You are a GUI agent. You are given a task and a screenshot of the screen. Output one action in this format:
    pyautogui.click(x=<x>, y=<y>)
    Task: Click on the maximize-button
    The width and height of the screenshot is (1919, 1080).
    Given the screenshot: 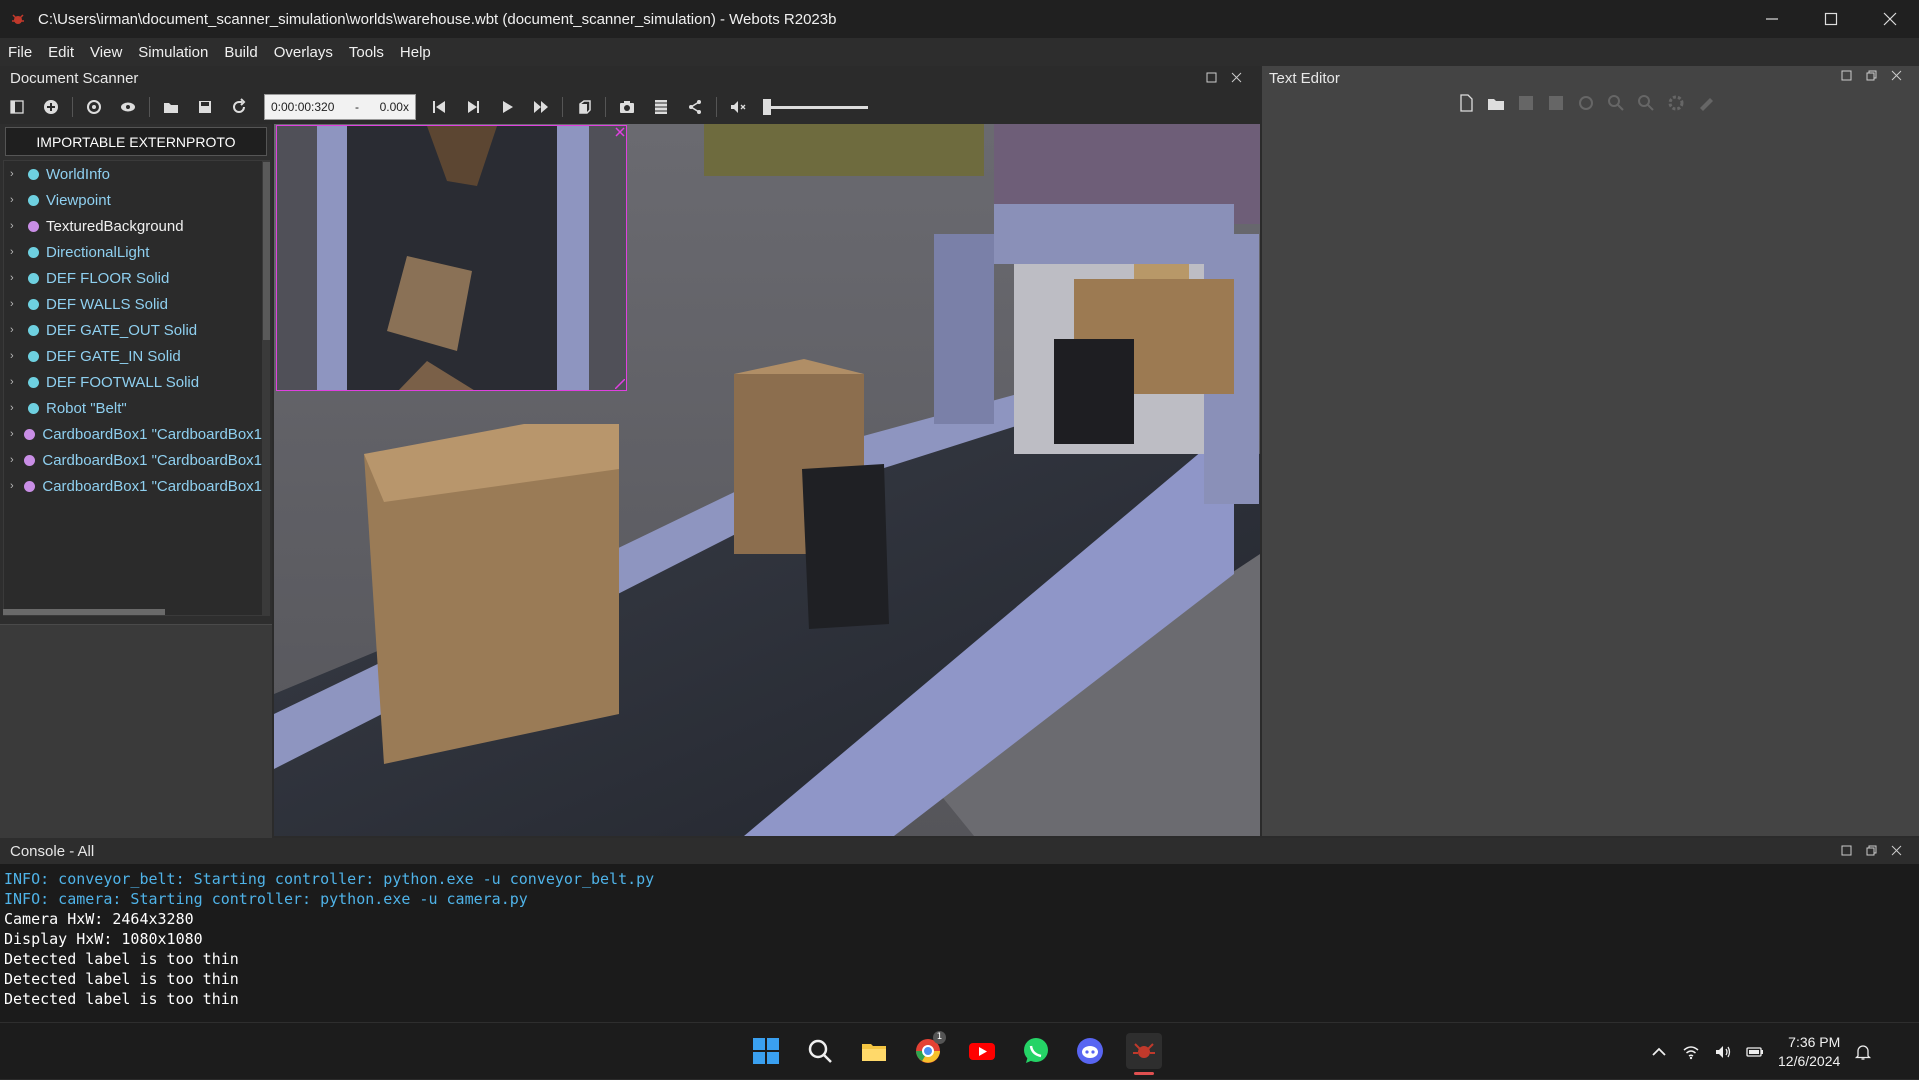 What is the action you would take?
    pyautogui.click(x=1830, y=19)
    